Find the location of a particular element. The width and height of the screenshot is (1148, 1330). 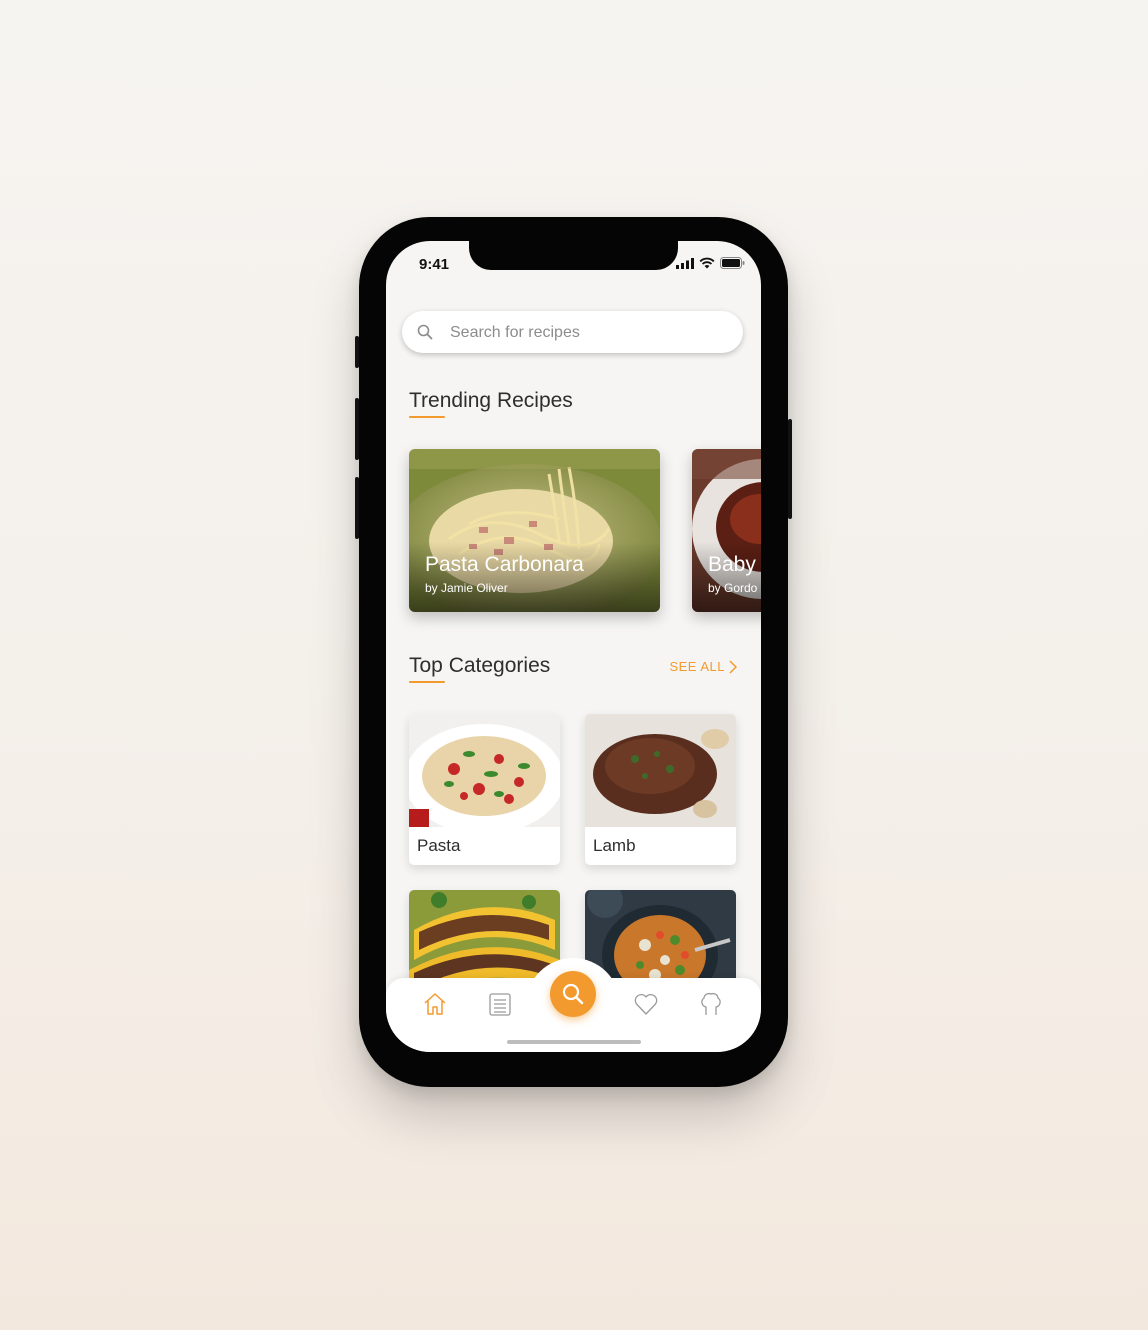

trending-card-pasta-carbonara: Pasta Carbonara by Jamie Oliver is located at coordinates (534, 530).